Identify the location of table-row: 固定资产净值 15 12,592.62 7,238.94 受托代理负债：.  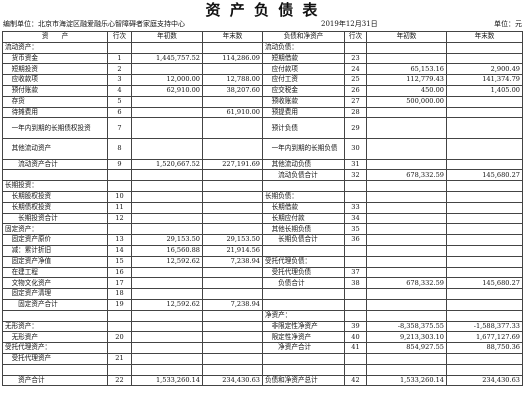
(262, 261).